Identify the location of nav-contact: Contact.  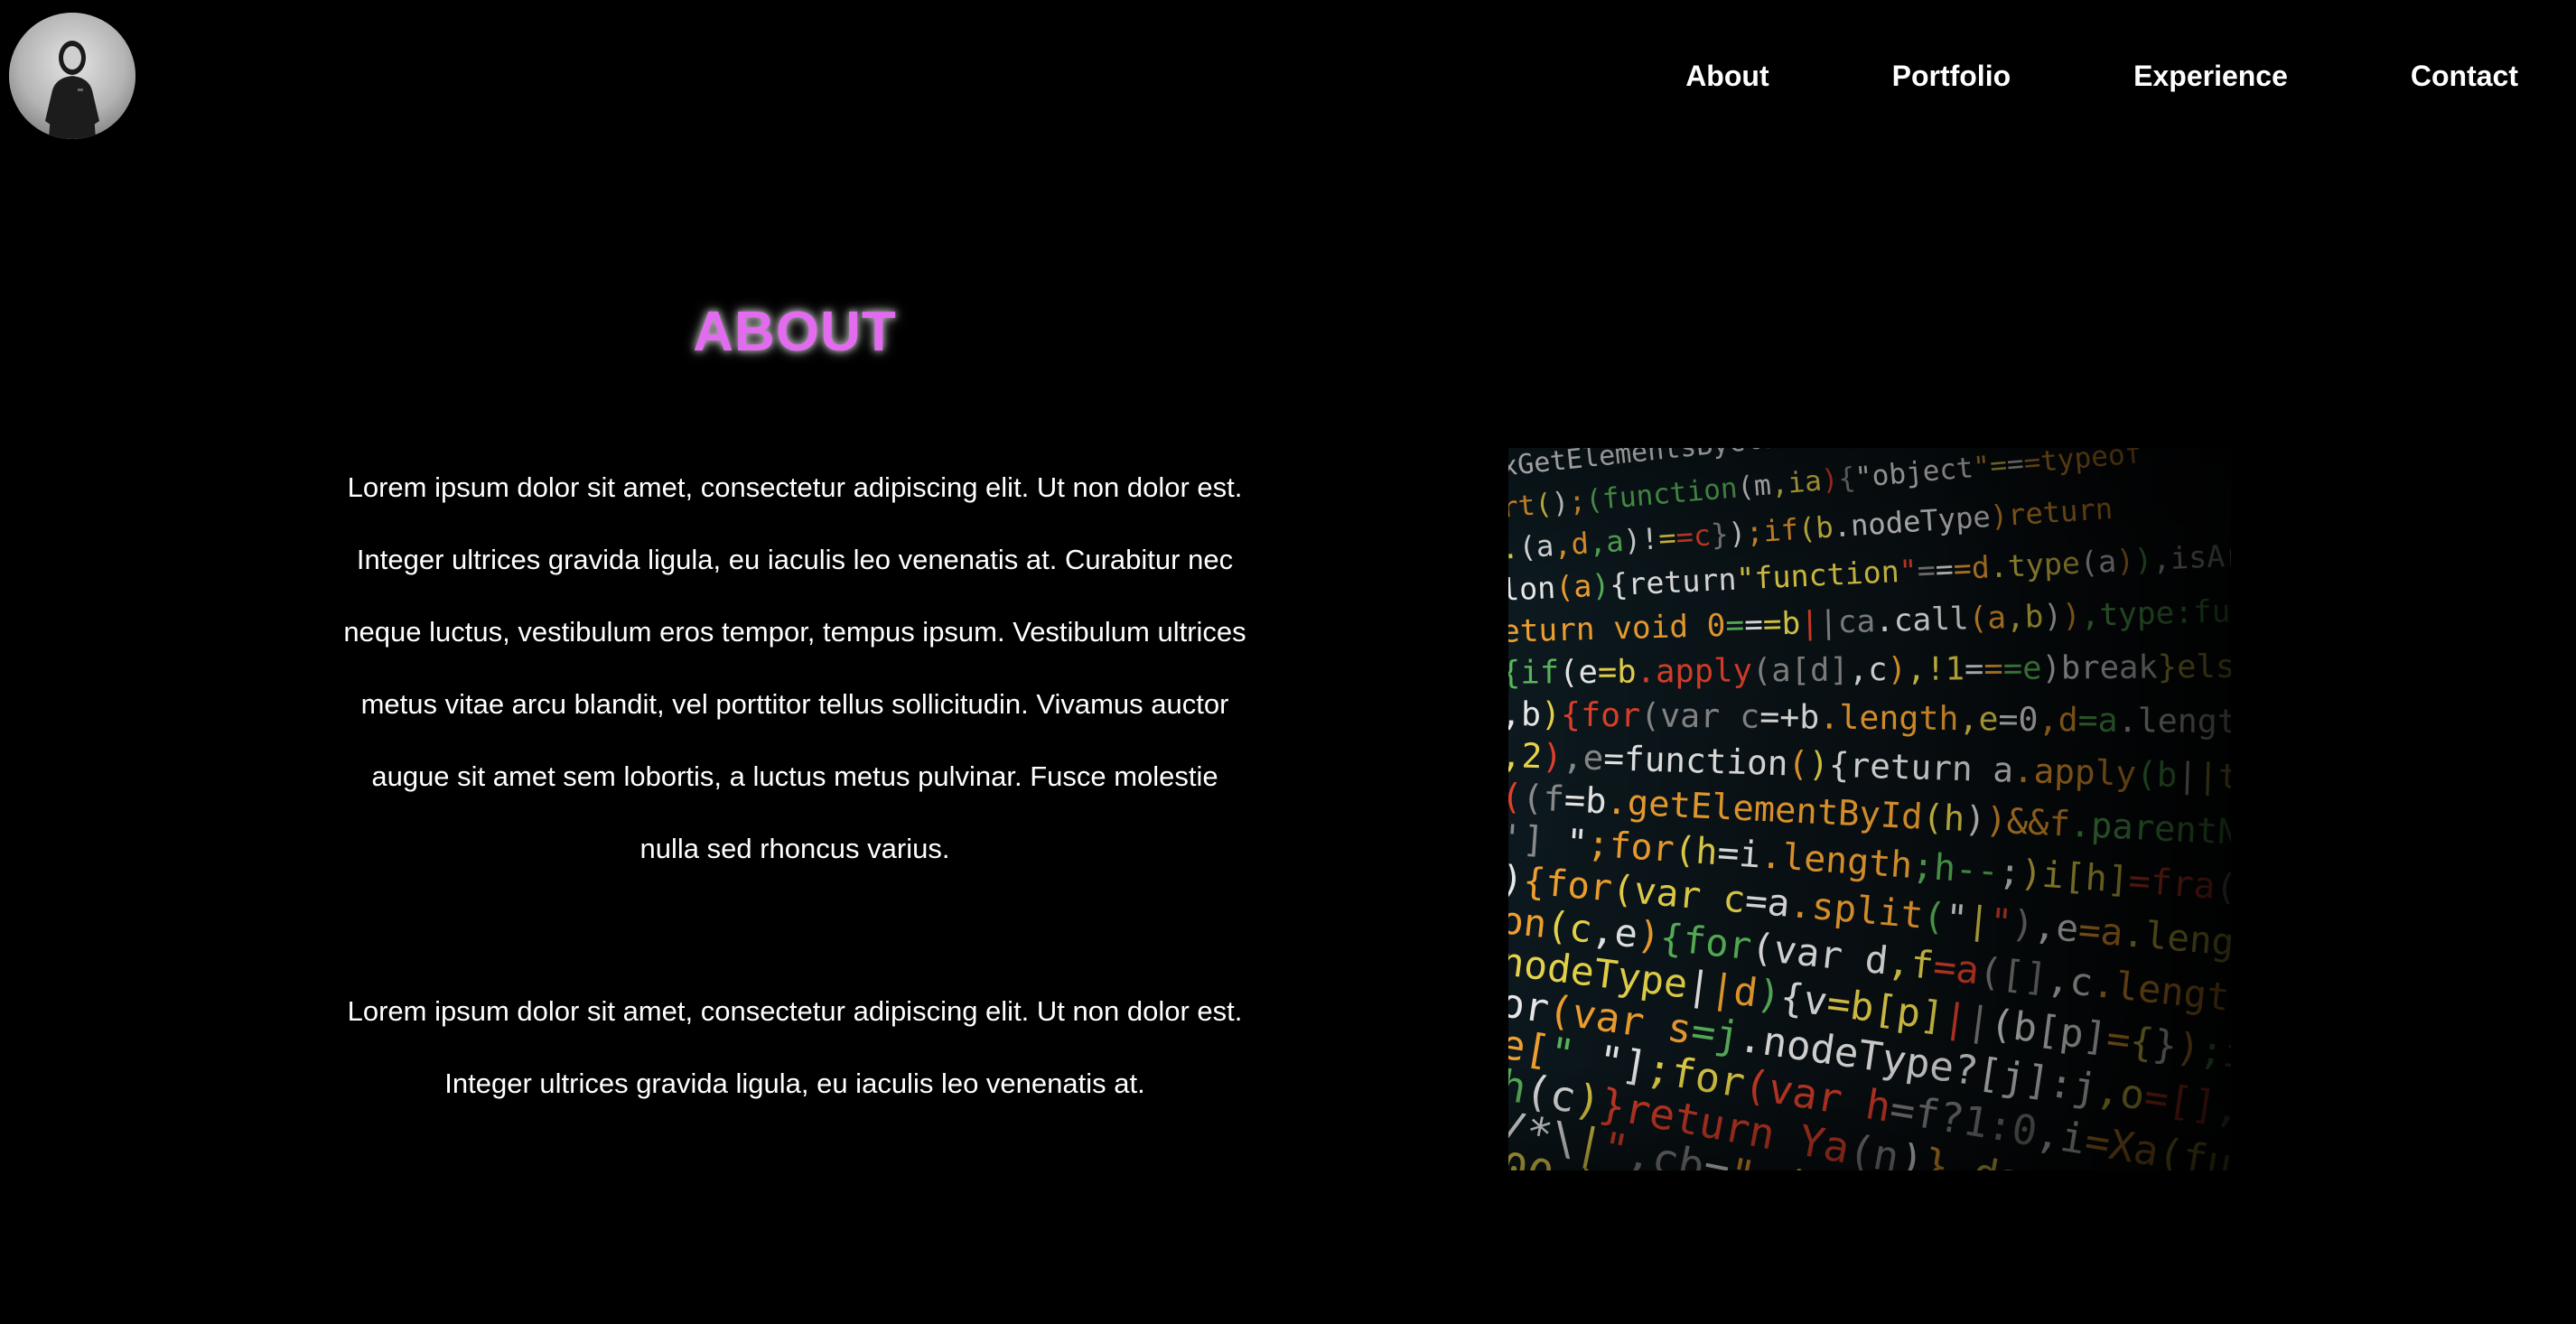
(2464, 76).